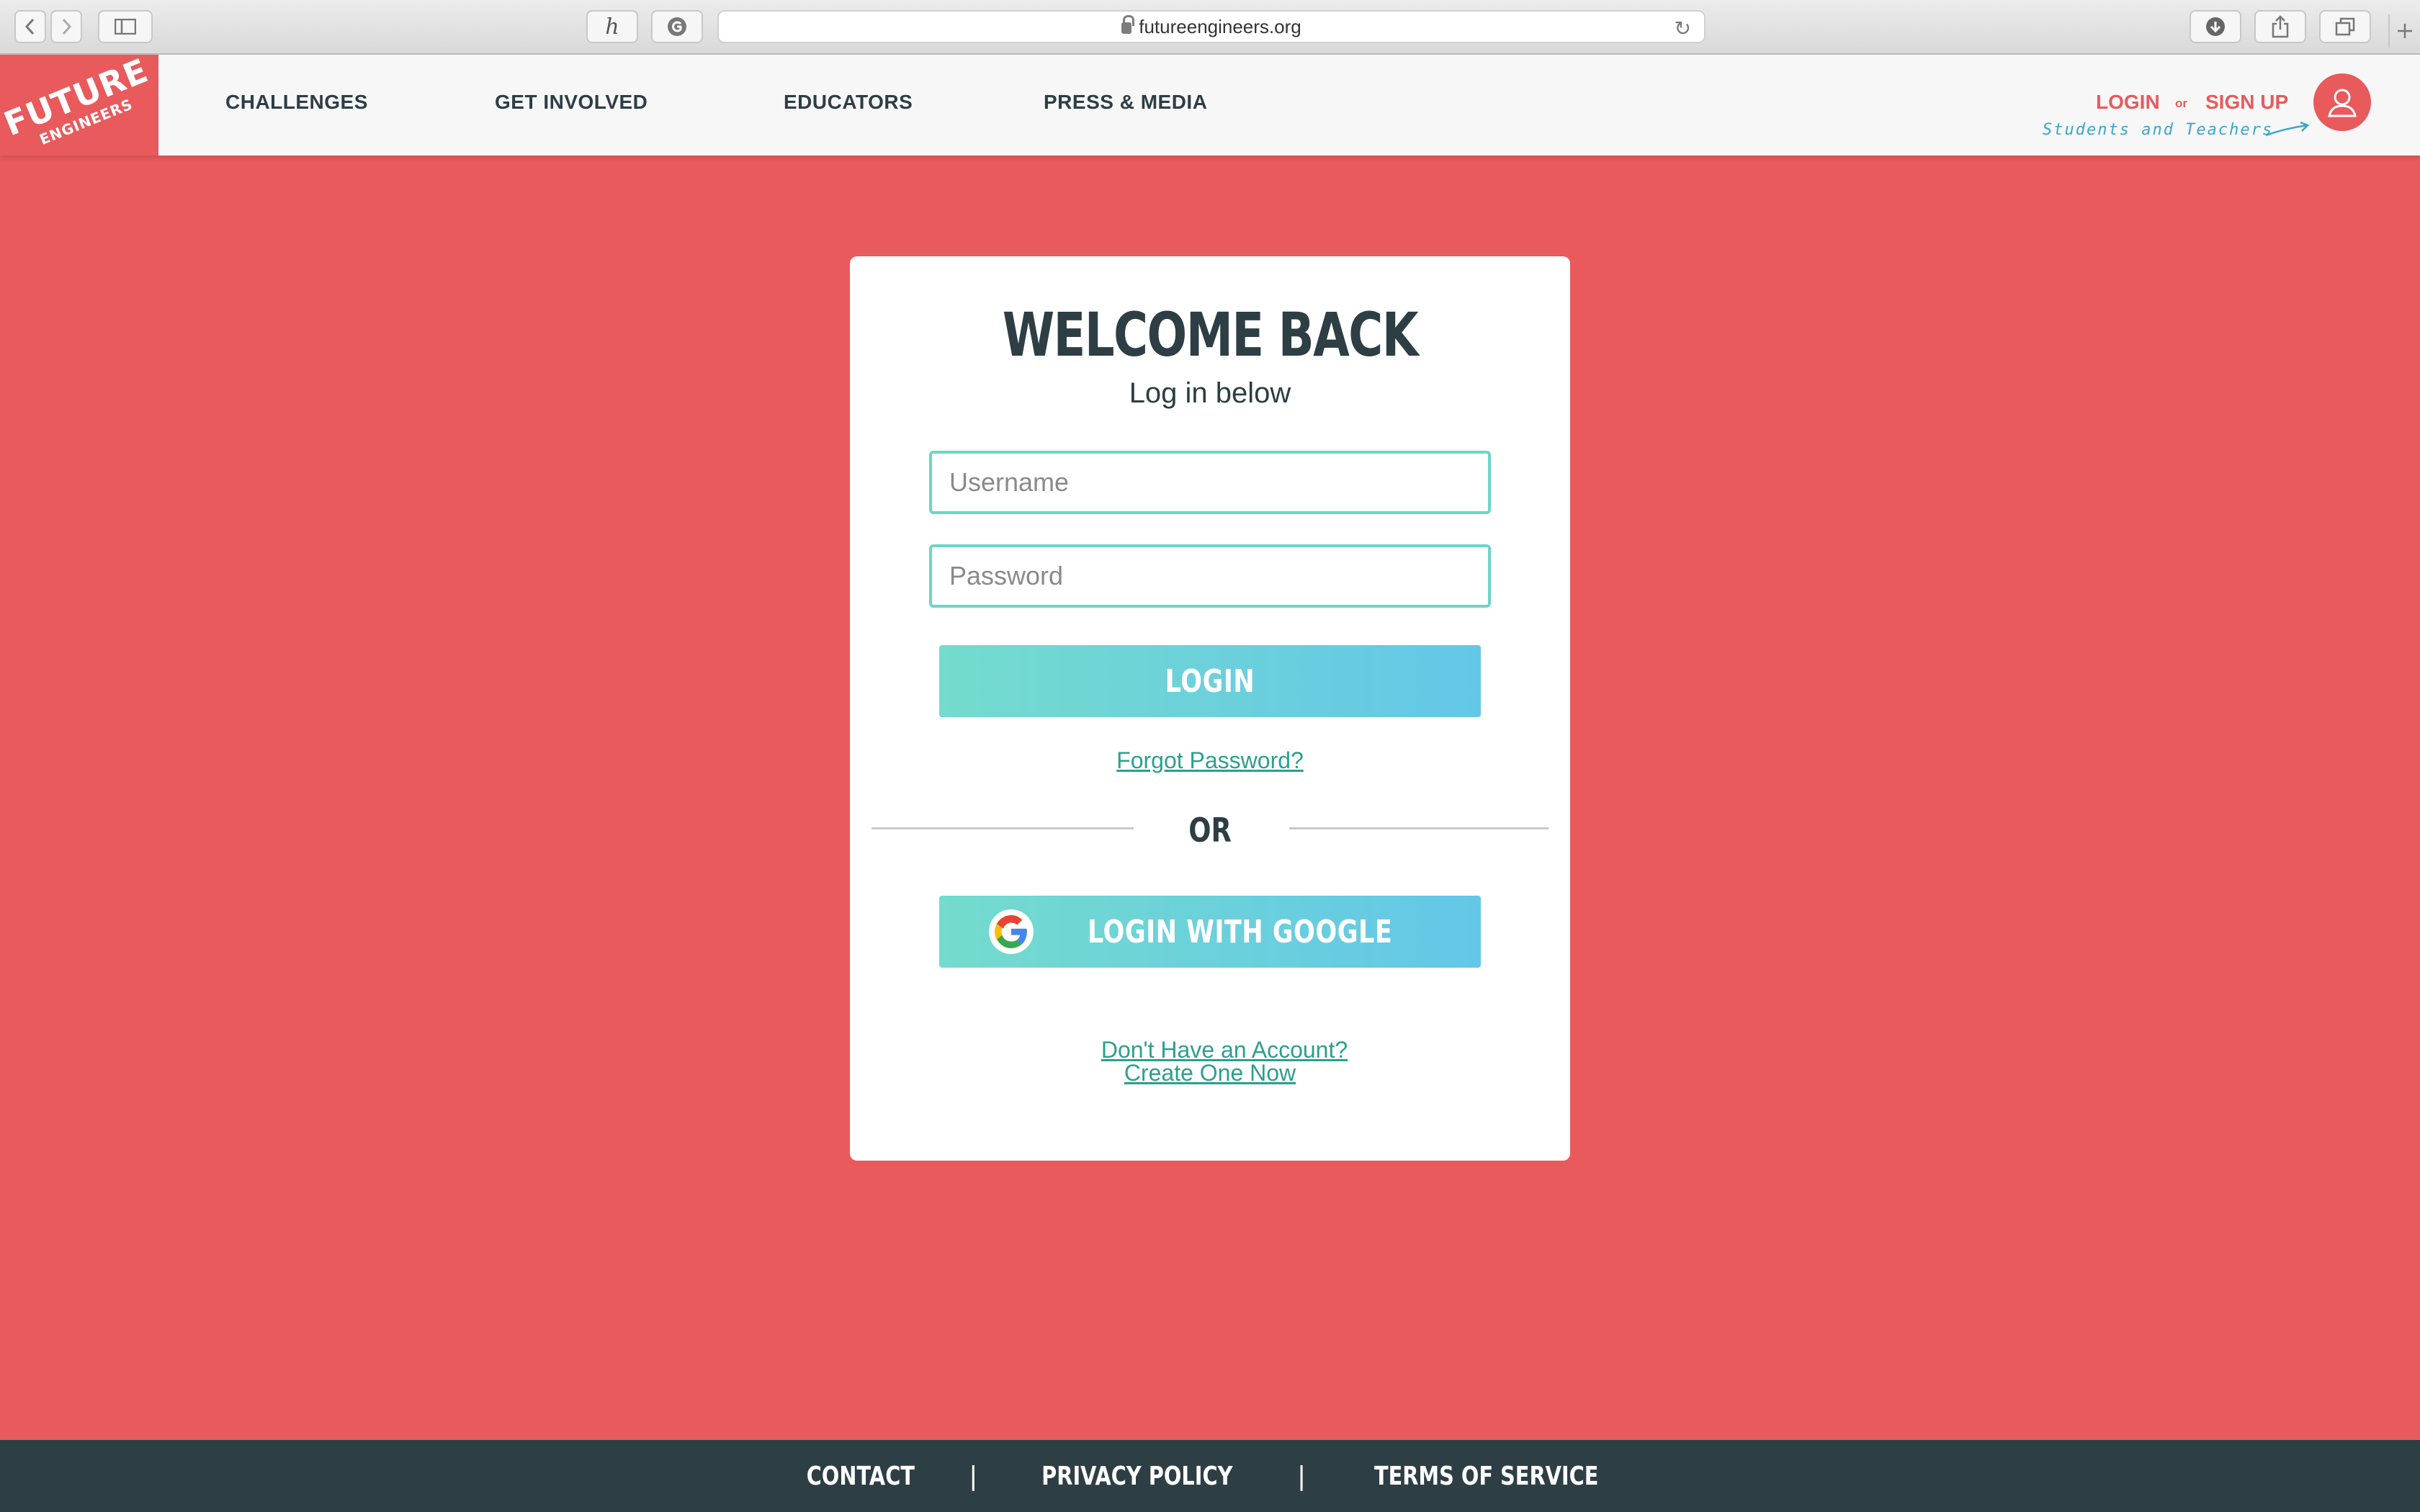 The width and height of the screenshot is (2420, 1512). I want to click on divider-right, so click(1419, 828).